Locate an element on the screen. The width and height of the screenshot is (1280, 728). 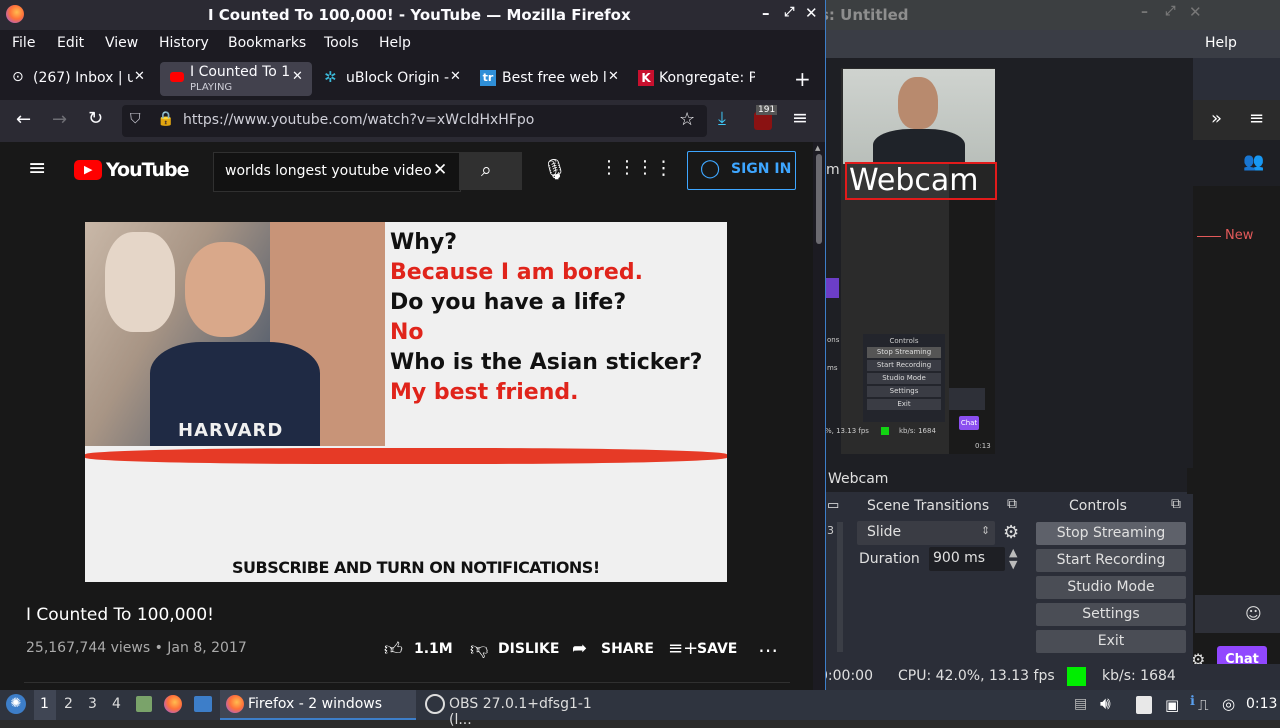
menu-tools: Tools is located at coordinates (341, 43).